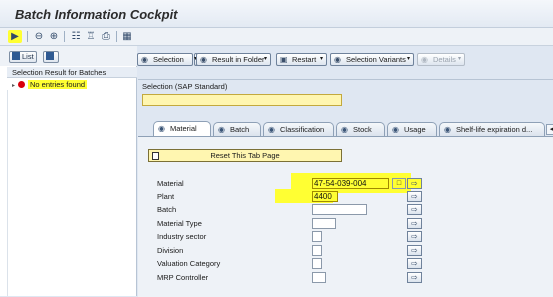 The height and width of the screenshot is (297, 553). I want to click on selection-icon: ◉, so click(144, 59).